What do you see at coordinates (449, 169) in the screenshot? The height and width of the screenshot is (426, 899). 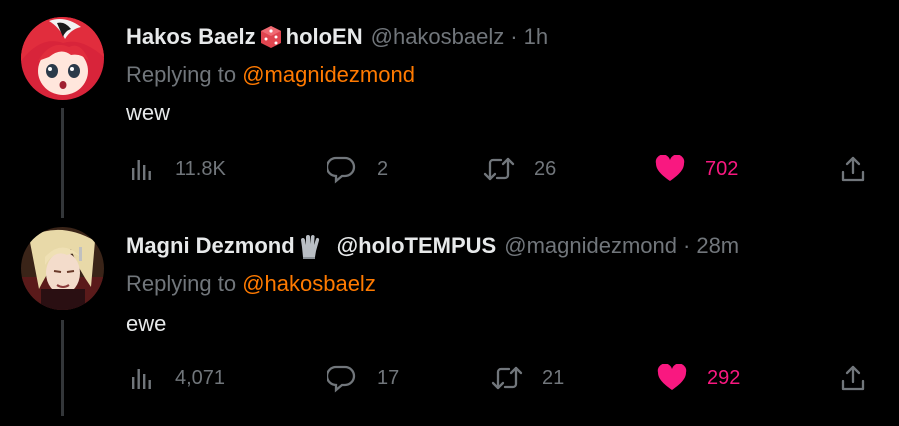 I see `action-bar: 11.8K 2 26 702` at bounding box center [449, 169].